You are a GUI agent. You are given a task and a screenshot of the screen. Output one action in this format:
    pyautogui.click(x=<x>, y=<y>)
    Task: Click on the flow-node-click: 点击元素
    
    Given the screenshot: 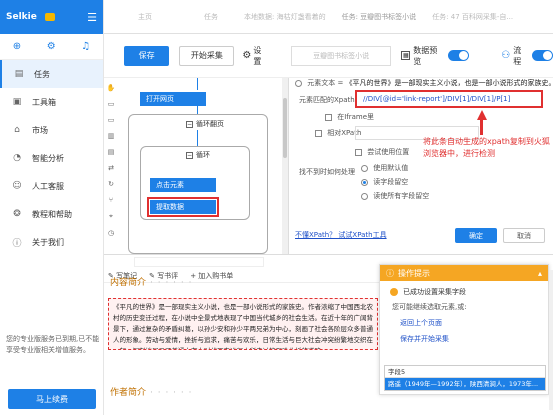 What is the action you would take?
    pyautogui.click(x=183, y=185)
    